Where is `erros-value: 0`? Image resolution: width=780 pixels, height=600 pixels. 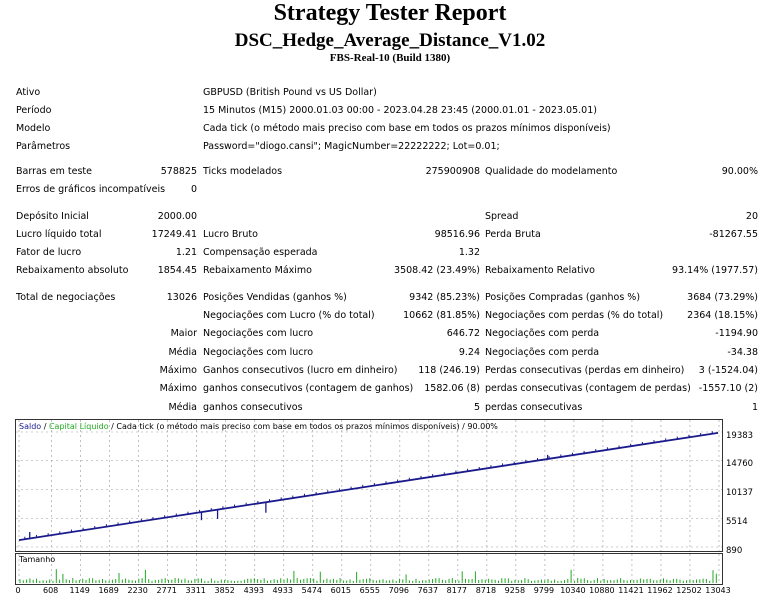 erros-value: 0 is located at coordinates (193, 189).